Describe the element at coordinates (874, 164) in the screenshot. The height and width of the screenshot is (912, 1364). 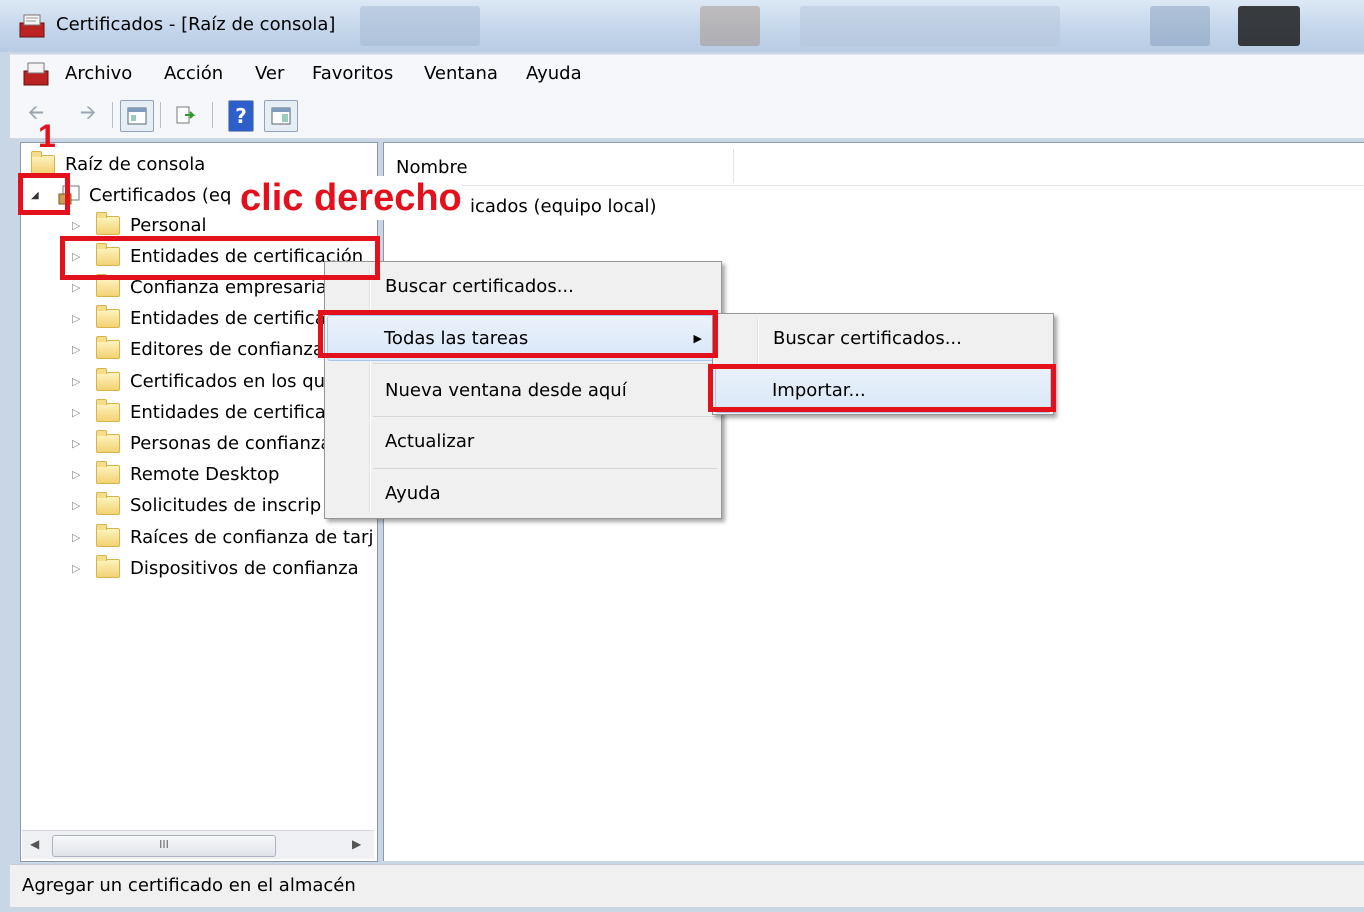
I see `column-header: Nombre` at that location.